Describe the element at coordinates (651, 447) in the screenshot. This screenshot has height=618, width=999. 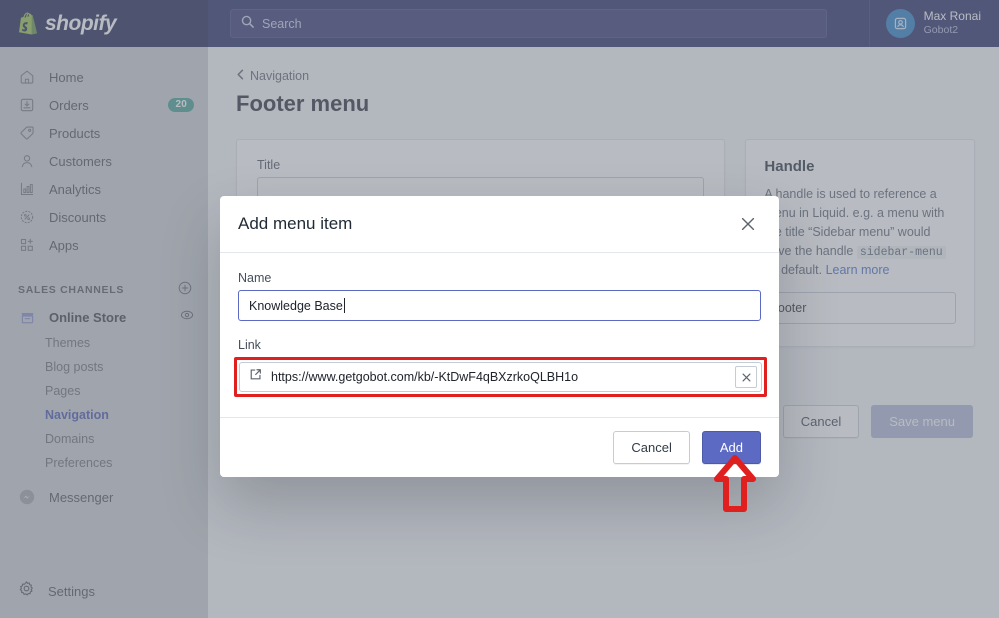
I see `modal-cancel-button: Cancel` at that location.